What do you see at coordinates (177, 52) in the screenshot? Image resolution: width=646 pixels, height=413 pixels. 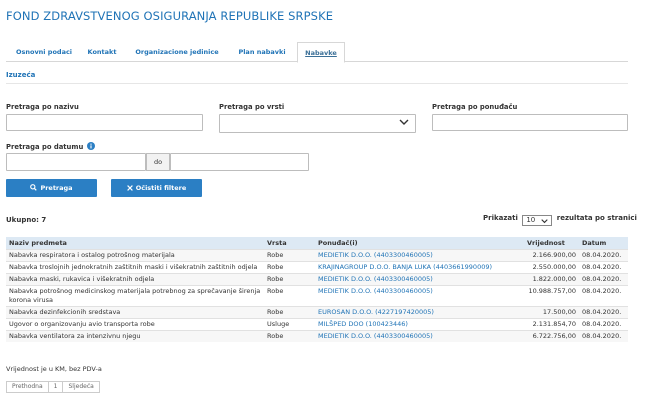 I see `tab-organizacione-jedinice: Organizacione jedinice` at bounding box center [177, 52].